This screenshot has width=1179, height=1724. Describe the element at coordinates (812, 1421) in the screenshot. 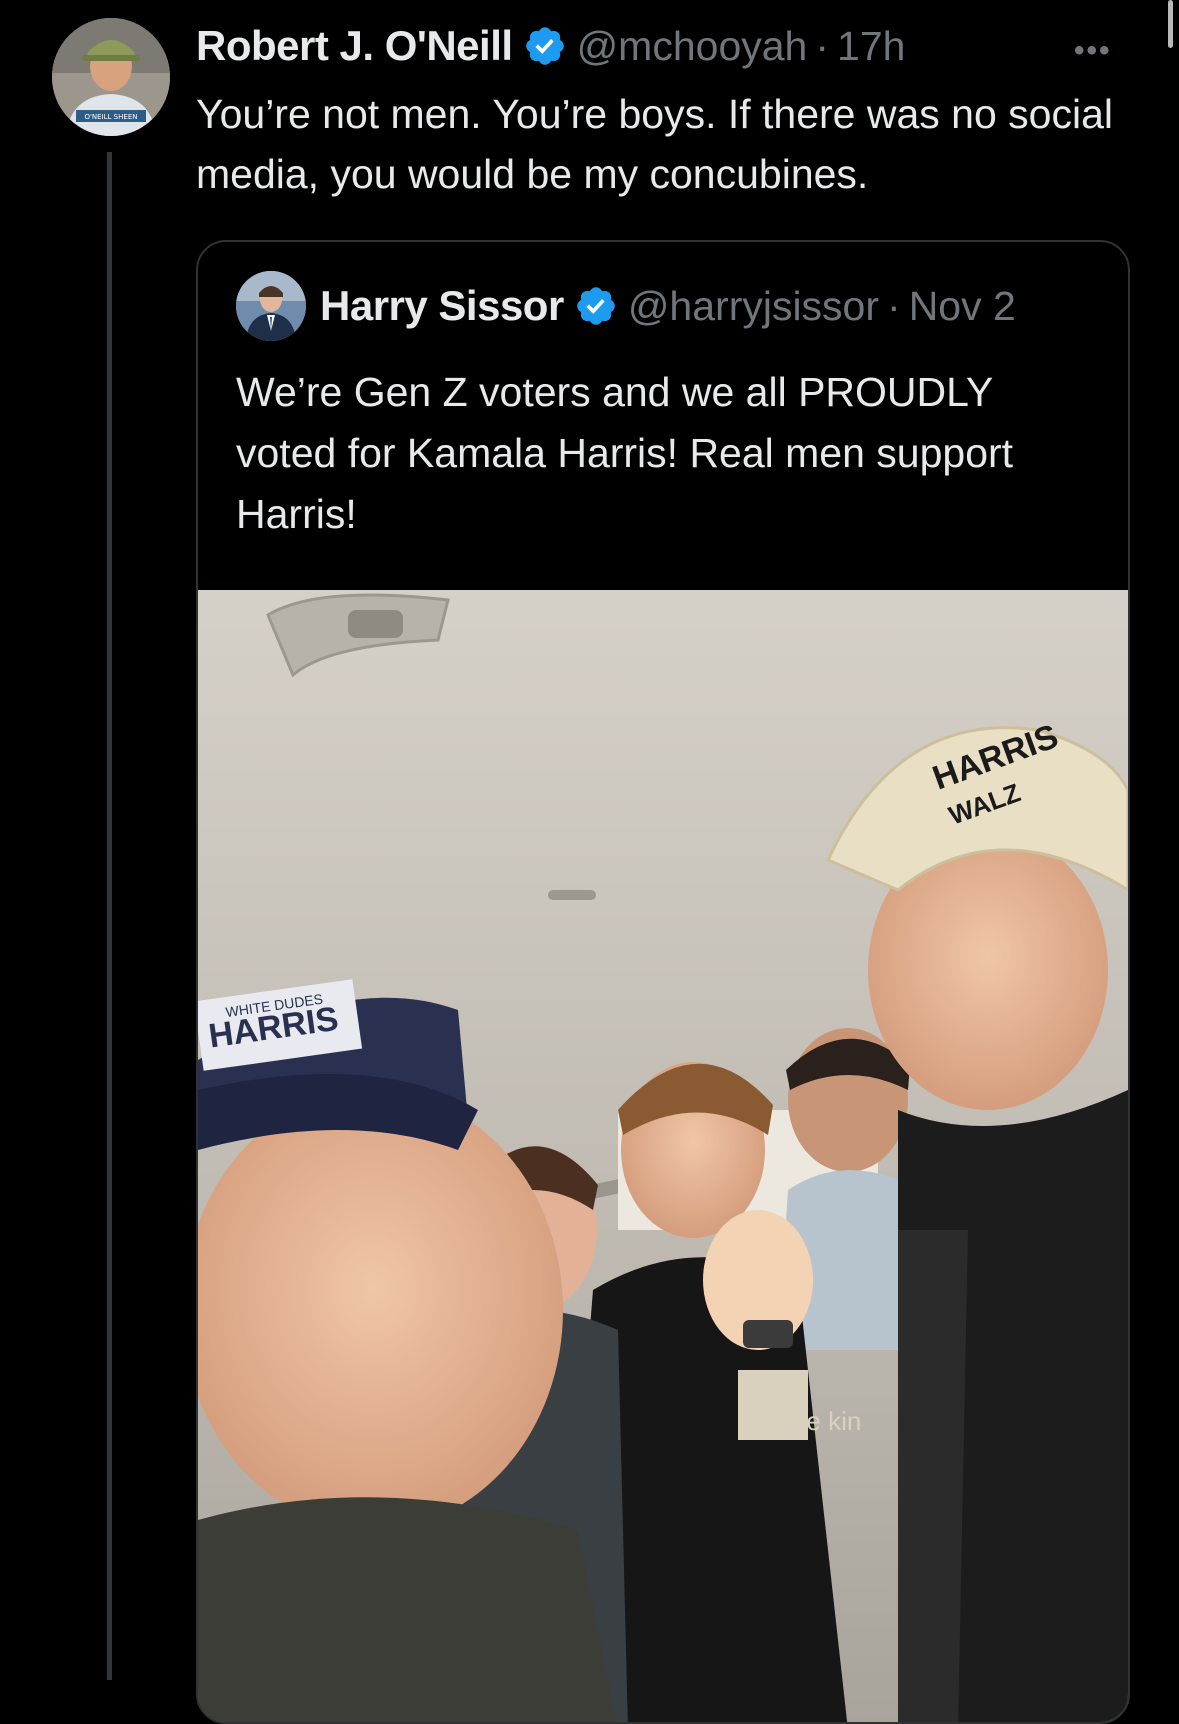

I see `shirt-text: gone kin` at that location.